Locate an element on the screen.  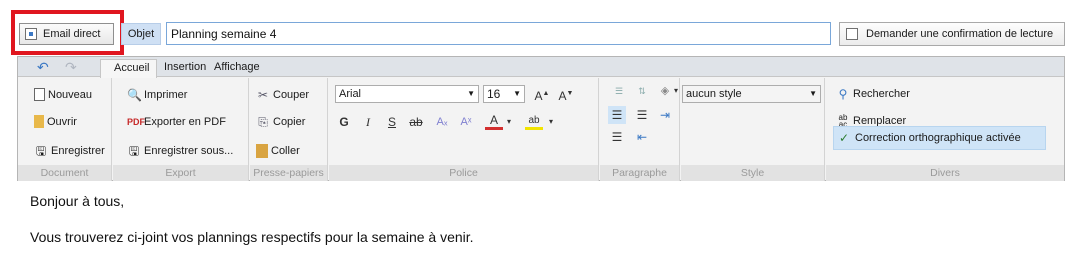
spellcheck-toggle: ✓ Correction orthographique activée is located at coordinates (939, 138).